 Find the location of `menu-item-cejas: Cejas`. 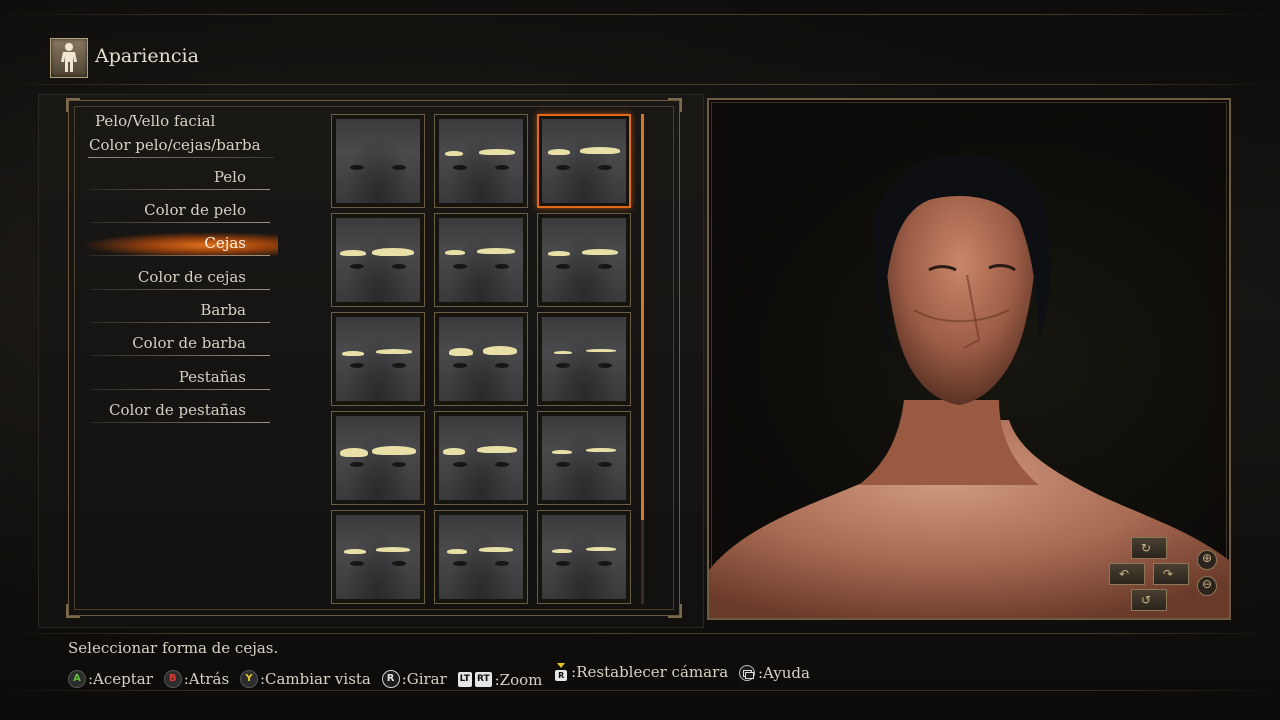

menu-item-cejas: Cejas is located at coordinates (180, 244).